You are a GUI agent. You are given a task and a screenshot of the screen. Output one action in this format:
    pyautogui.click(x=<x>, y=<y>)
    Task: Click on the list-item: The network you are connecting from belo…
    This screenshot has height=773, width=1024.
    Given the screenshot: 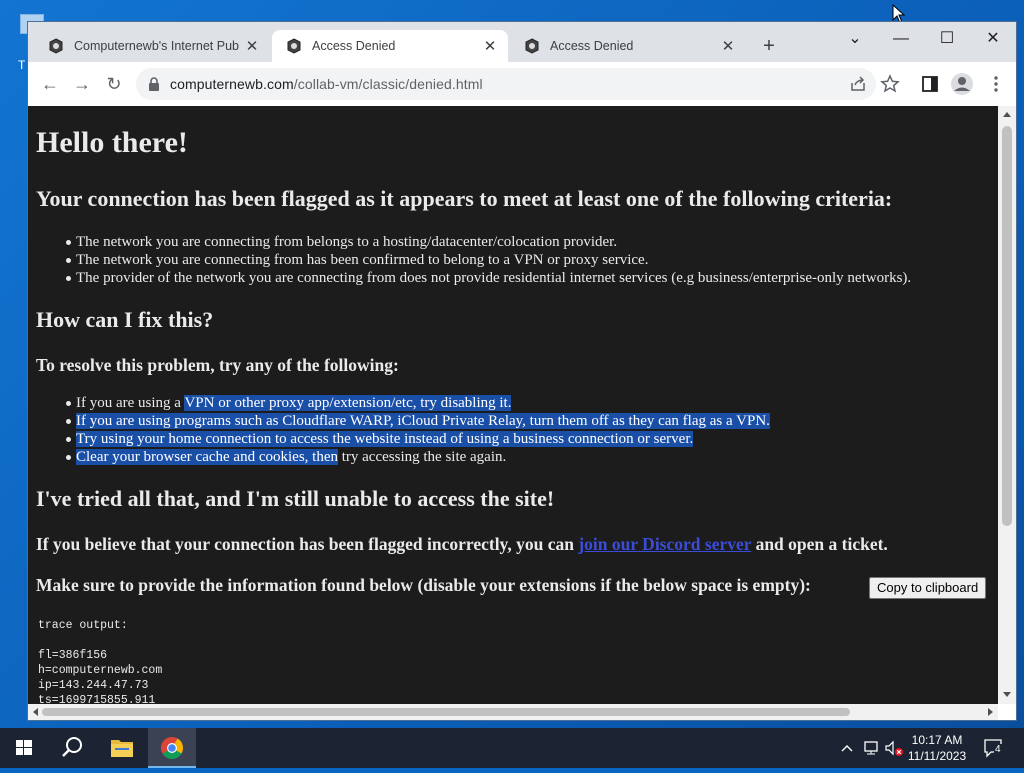 What is the action you would take?
    pyautogui.click(x=488, y=242)
    